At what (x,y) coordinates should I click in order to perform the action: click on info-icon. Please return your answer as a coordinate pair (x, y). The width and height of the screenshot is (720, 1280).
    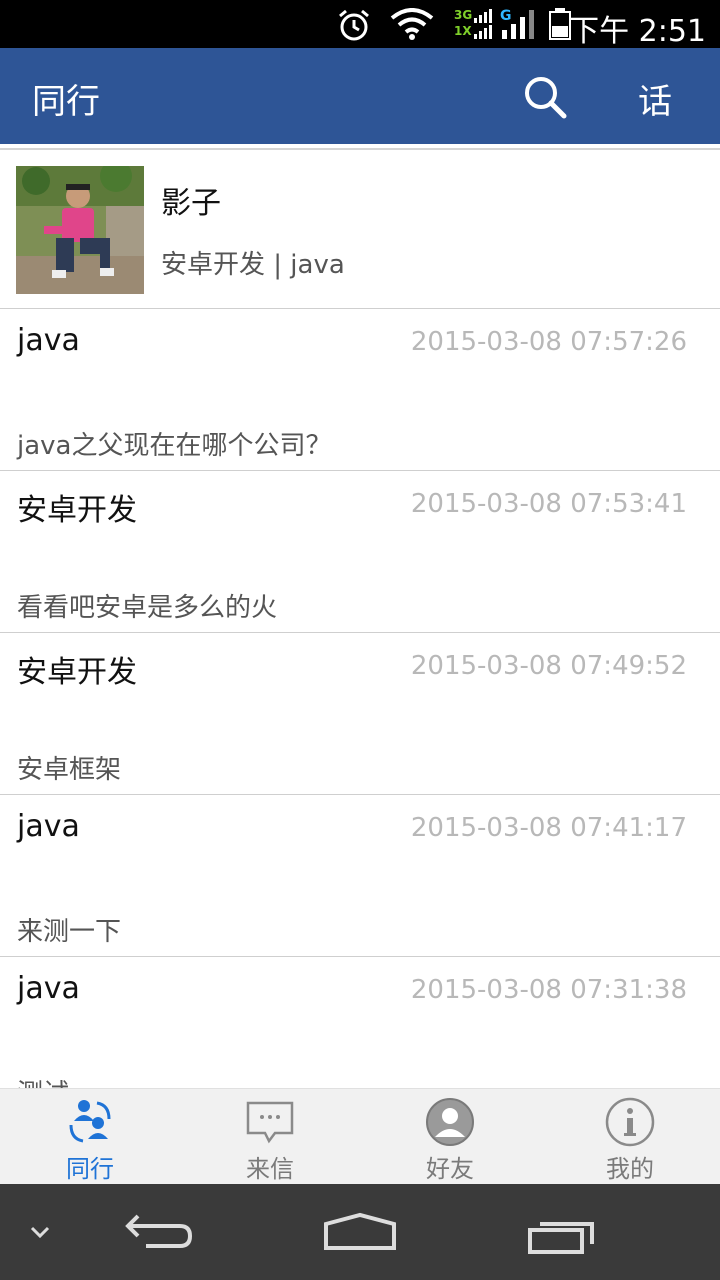
    Looking at the image, I should click on (630, 1122).